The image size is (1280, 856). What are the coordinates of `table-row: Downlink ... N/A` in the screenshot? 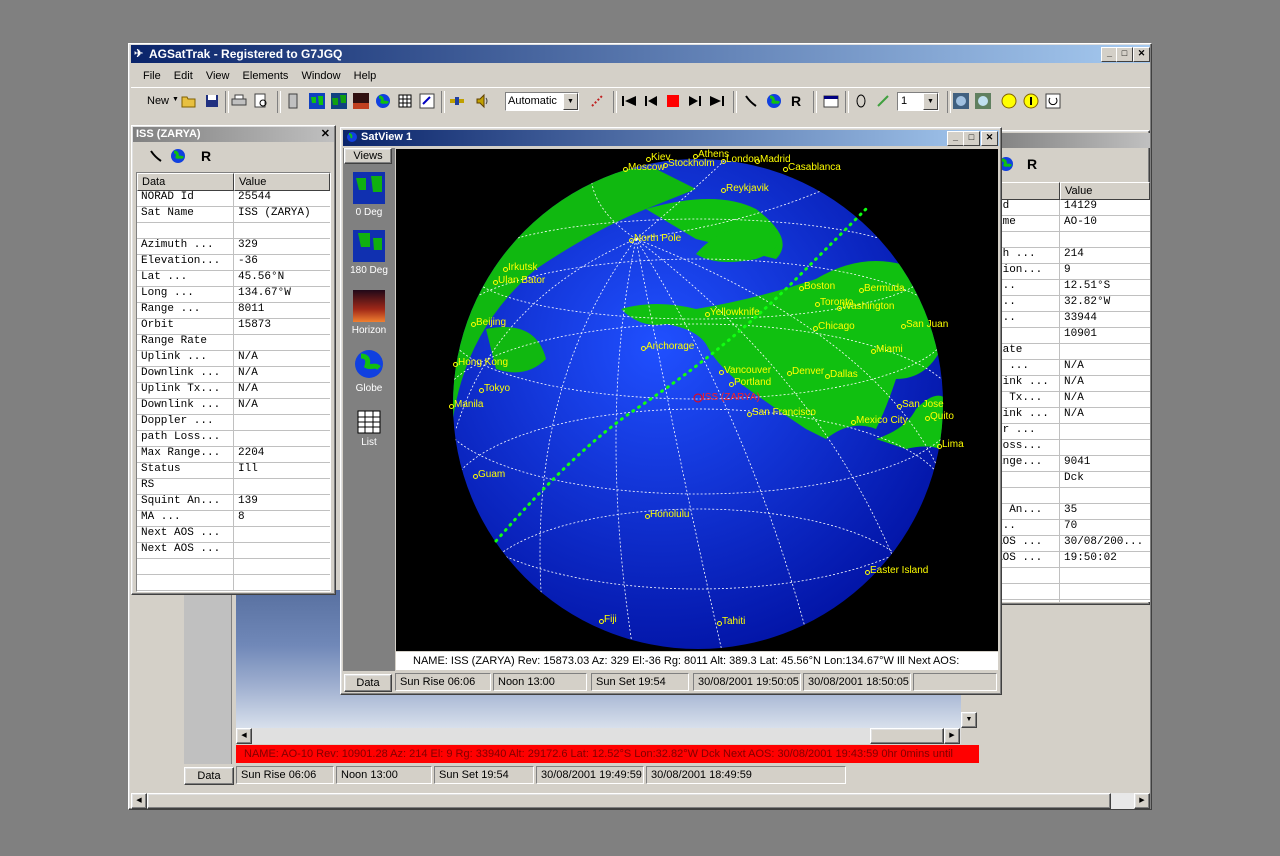 It's located at (233, 375).